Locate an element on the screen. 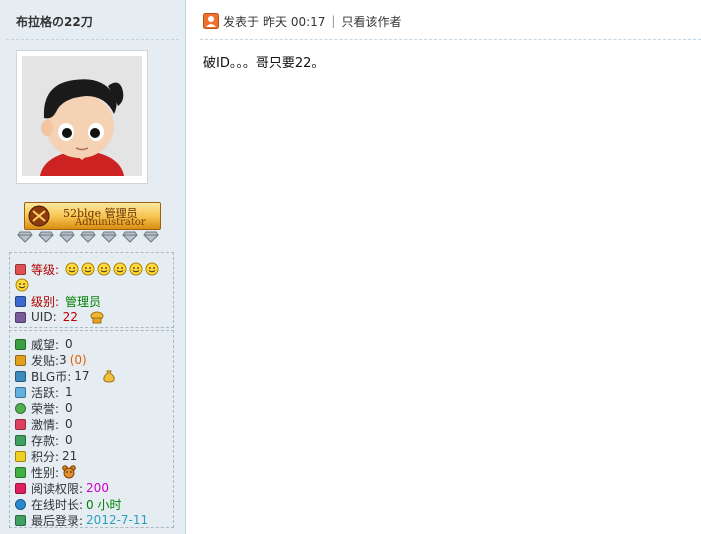 This screenshot has width=701, height=534. honor-icon is located at coordinates (20, 408).